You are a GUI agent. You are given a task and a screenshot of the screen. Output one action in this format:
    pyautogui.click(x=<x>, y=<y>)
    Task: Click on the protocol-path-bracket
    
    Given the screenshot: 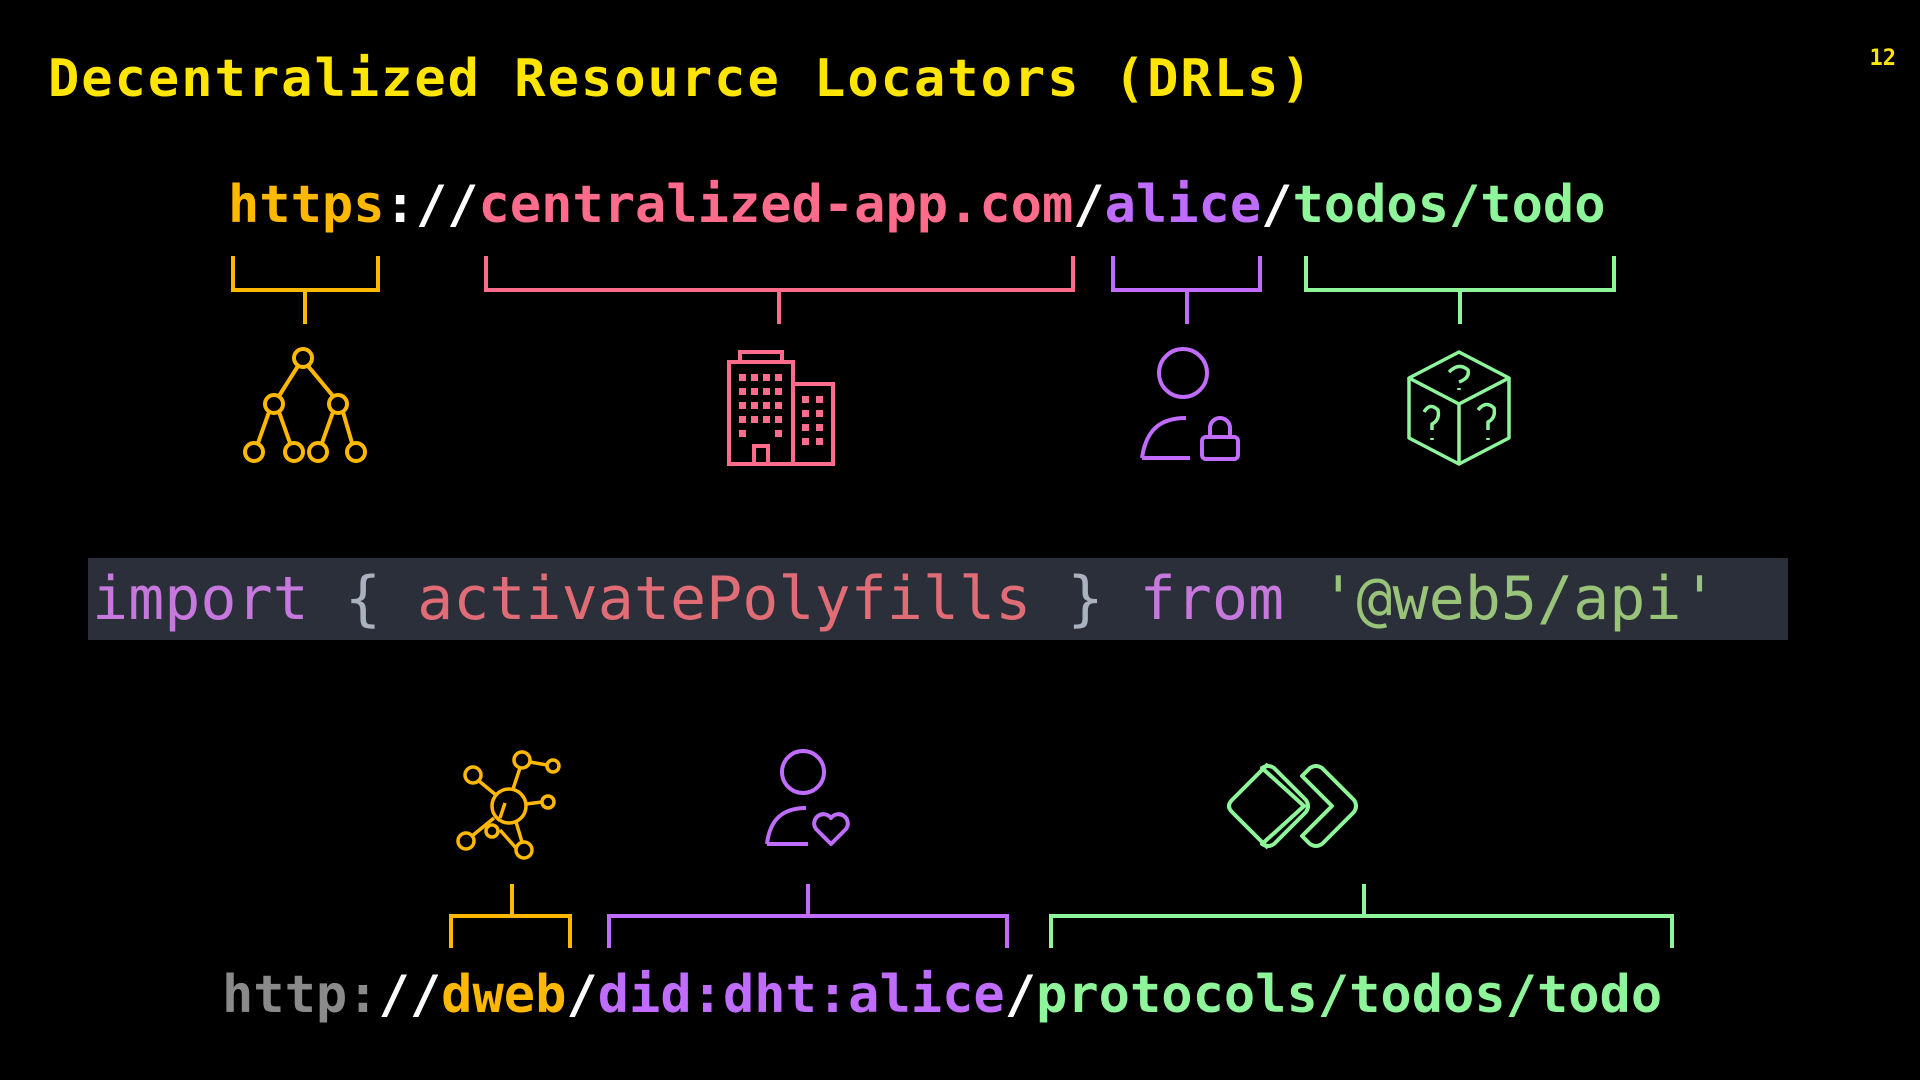 What is the action you would take?
    pyautogui.click(x=1361, y=916)
    